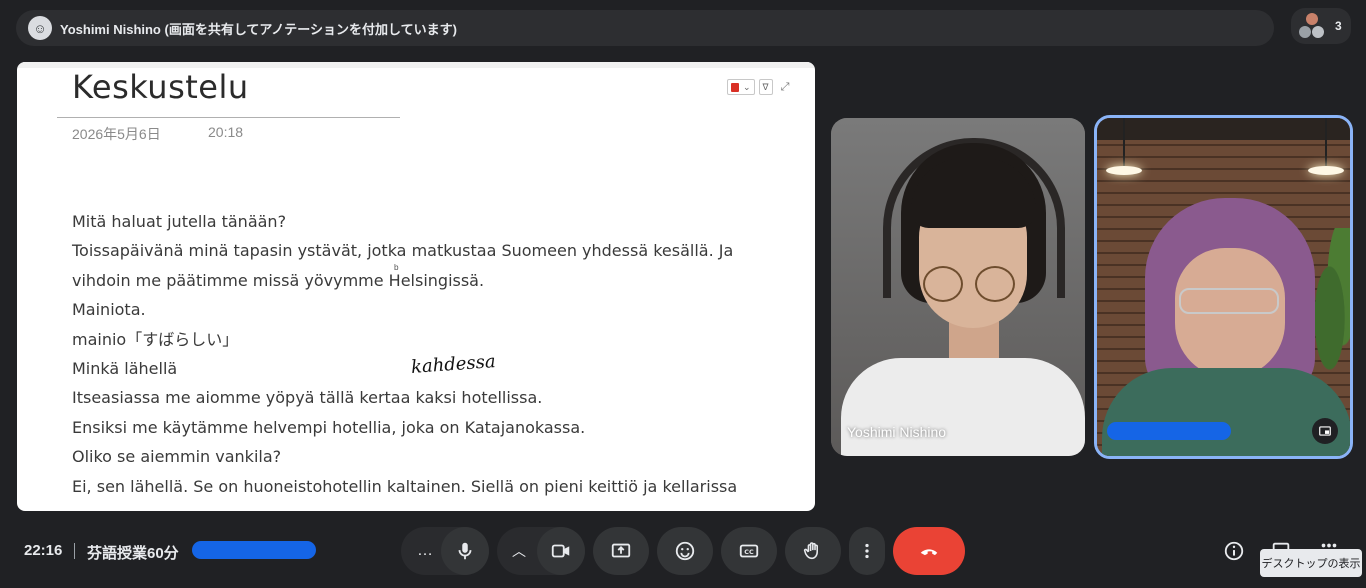 The height and width of the screenshot is (588, 1366). I want to click on camera-button, so click(561, 551).